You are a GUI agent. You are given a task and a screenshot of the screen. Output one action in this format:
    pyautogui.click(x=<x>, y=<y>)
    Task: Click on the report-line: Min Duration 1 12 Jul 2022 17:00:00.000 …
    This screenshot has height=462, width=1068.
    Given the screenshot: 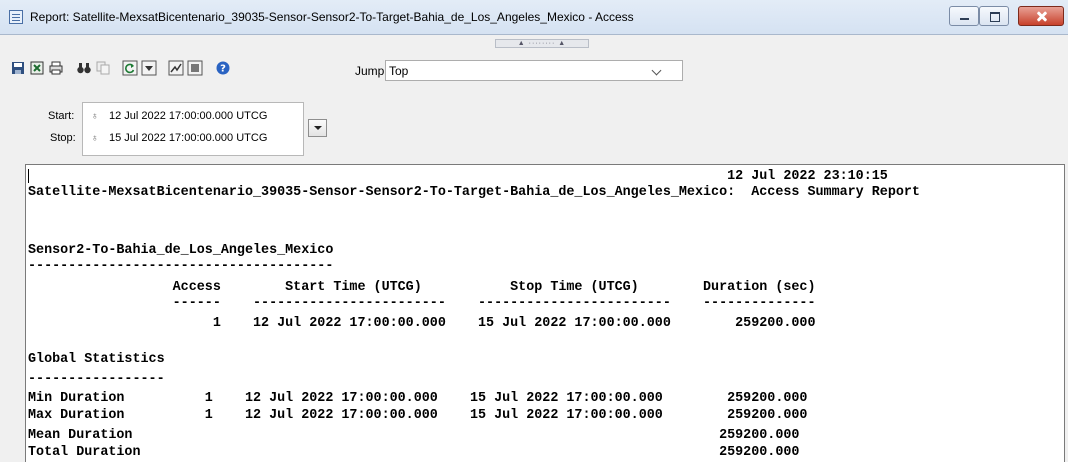 What is the action you would take?
    pyautogui.click(x=418, y=398)
    